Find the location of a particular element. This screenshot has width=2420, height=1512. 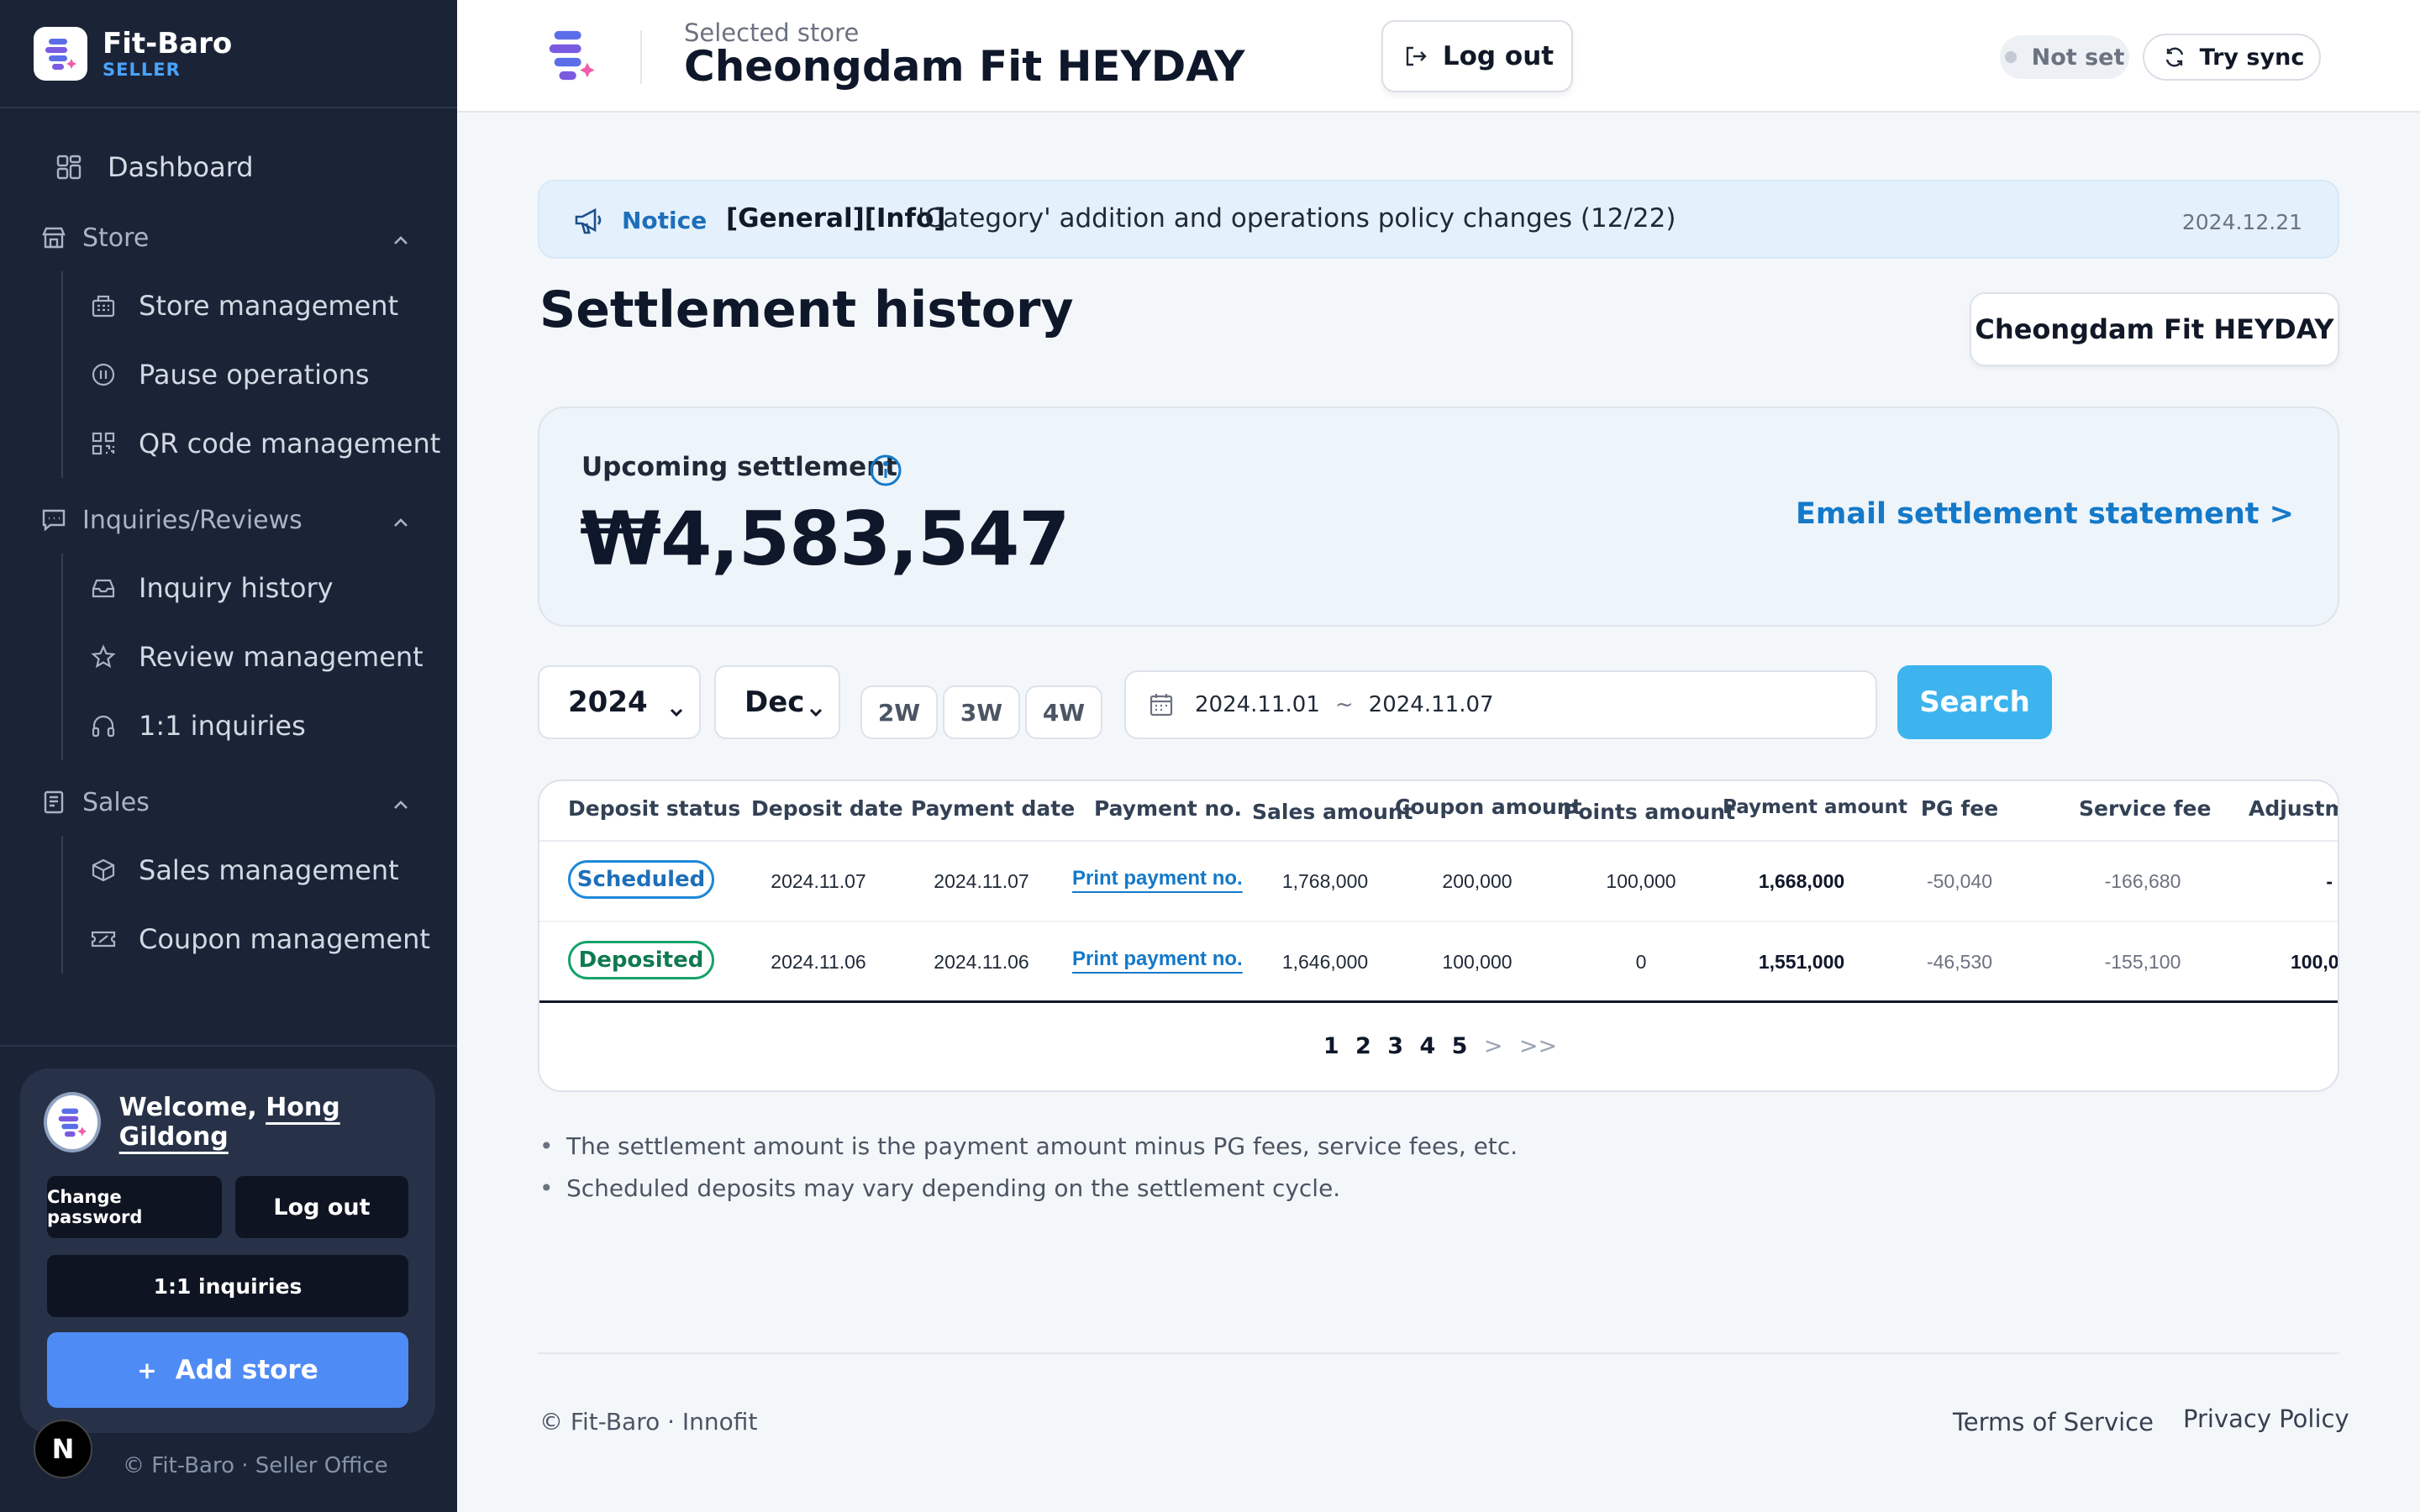

last-page-link: >> is located at coordinates (1538, 1046).